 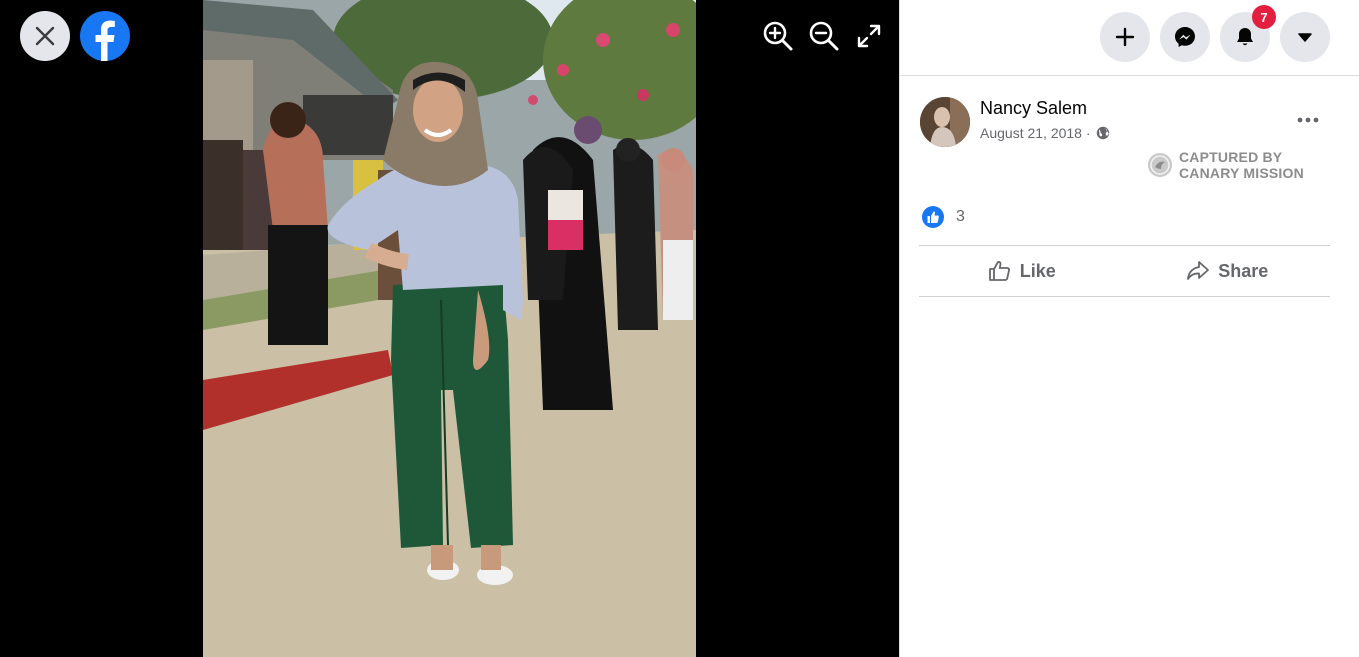 I want to click on watermark-line-1: CAPTURED BY, so click(x=1231, y=157).